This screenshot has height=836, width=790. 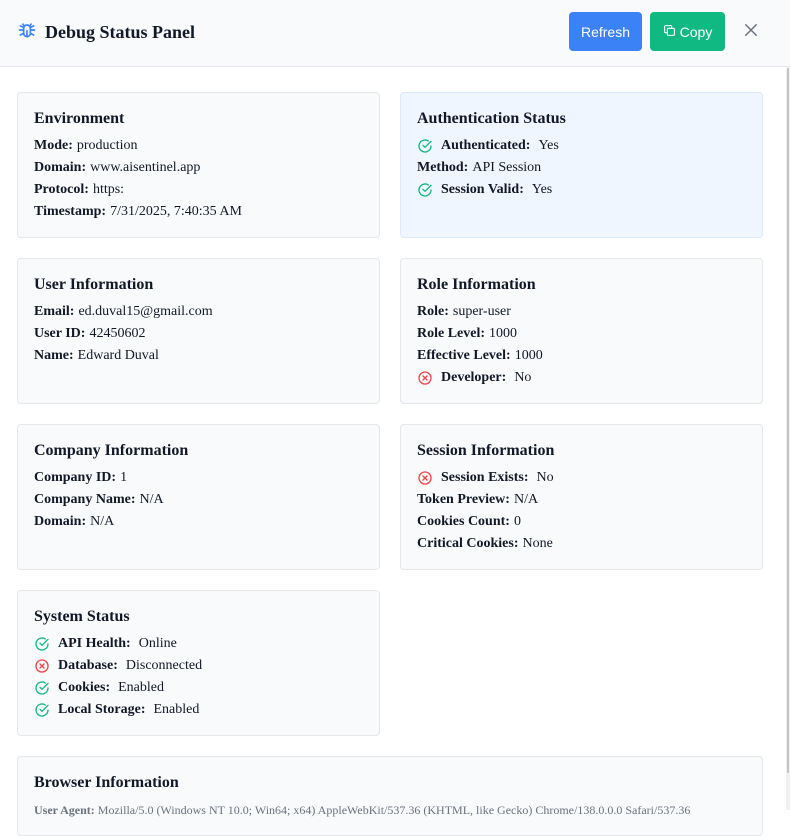 I want to click on local-storage-value: Enabled, so click(x=176, y=709).